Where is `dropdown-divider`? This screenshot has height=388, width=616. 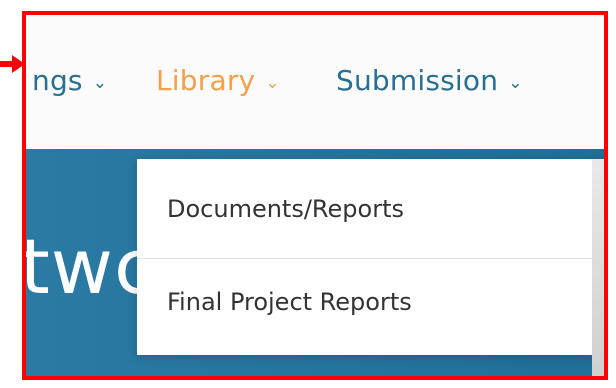 dropdown-divider is located at coordinates (370, 258).